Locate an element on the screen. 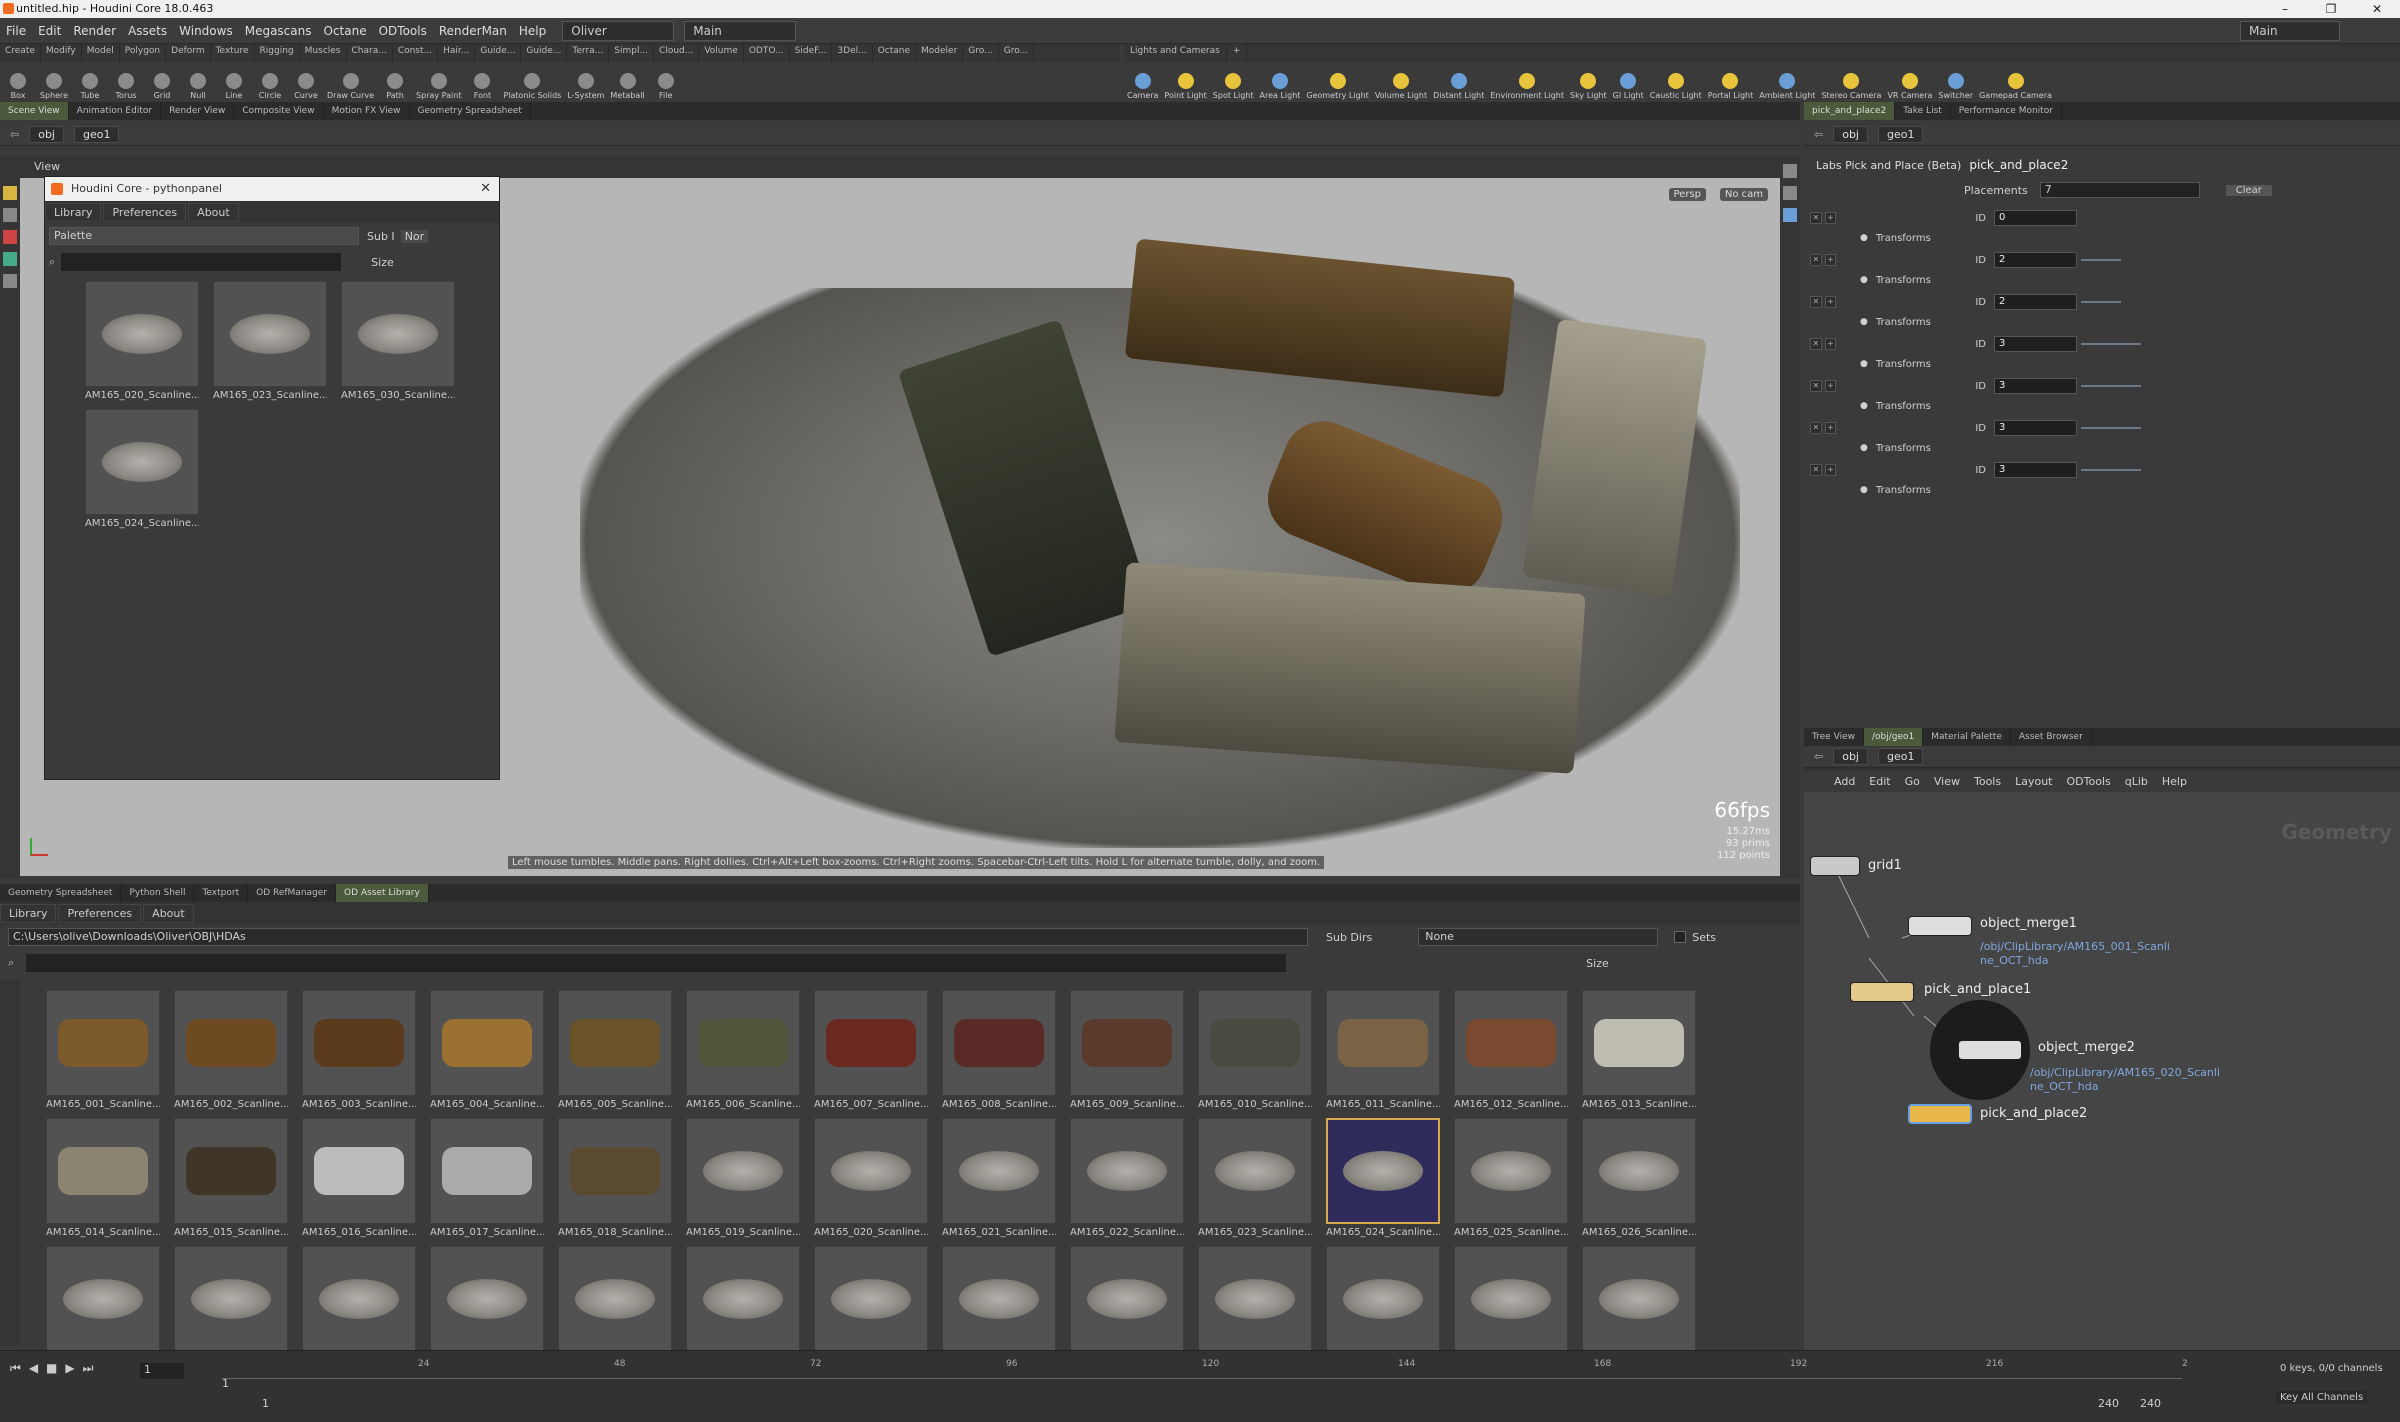 This screenshot has width=2400, height=1422. node-object-merge1 is located at coordinates (1940, 926).